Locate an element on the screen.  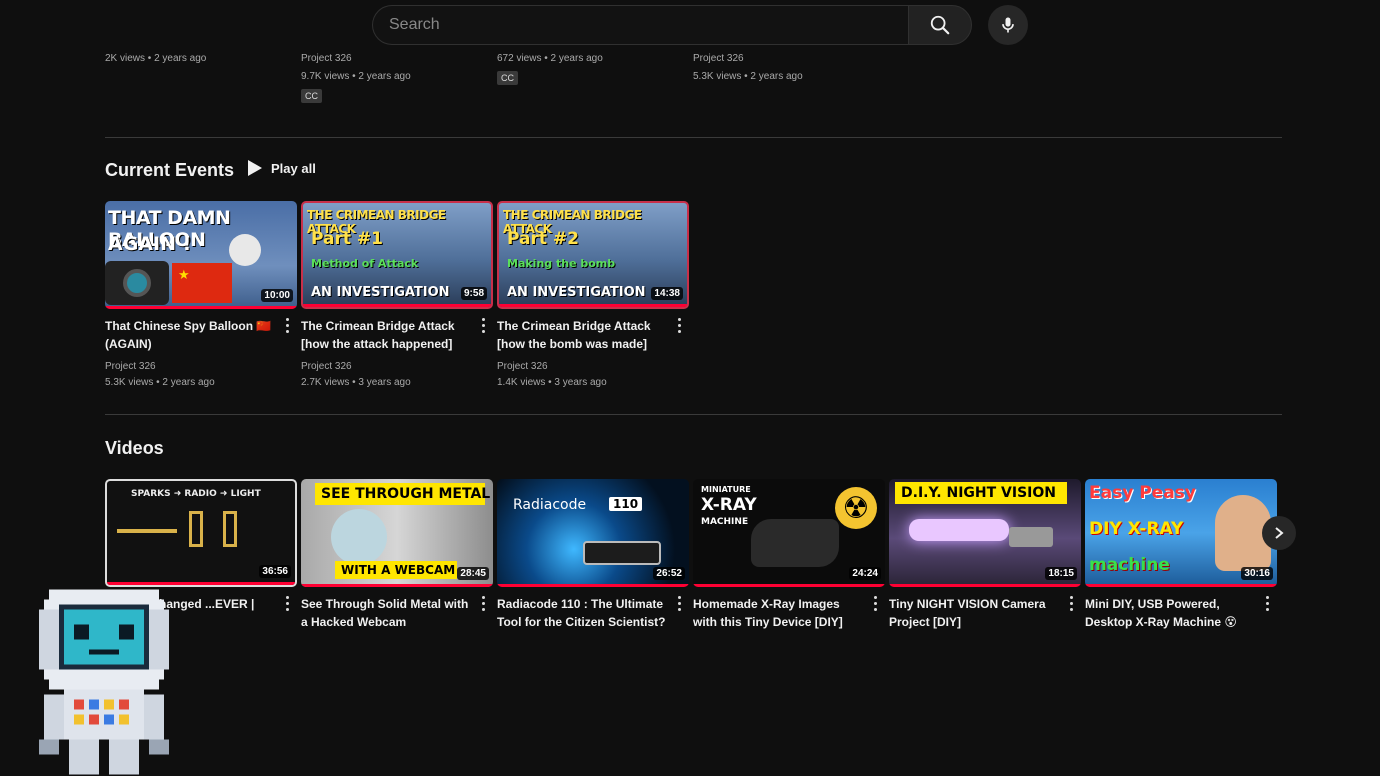
thumb-caption: Method of Attack is located at coordinates (365, 263).